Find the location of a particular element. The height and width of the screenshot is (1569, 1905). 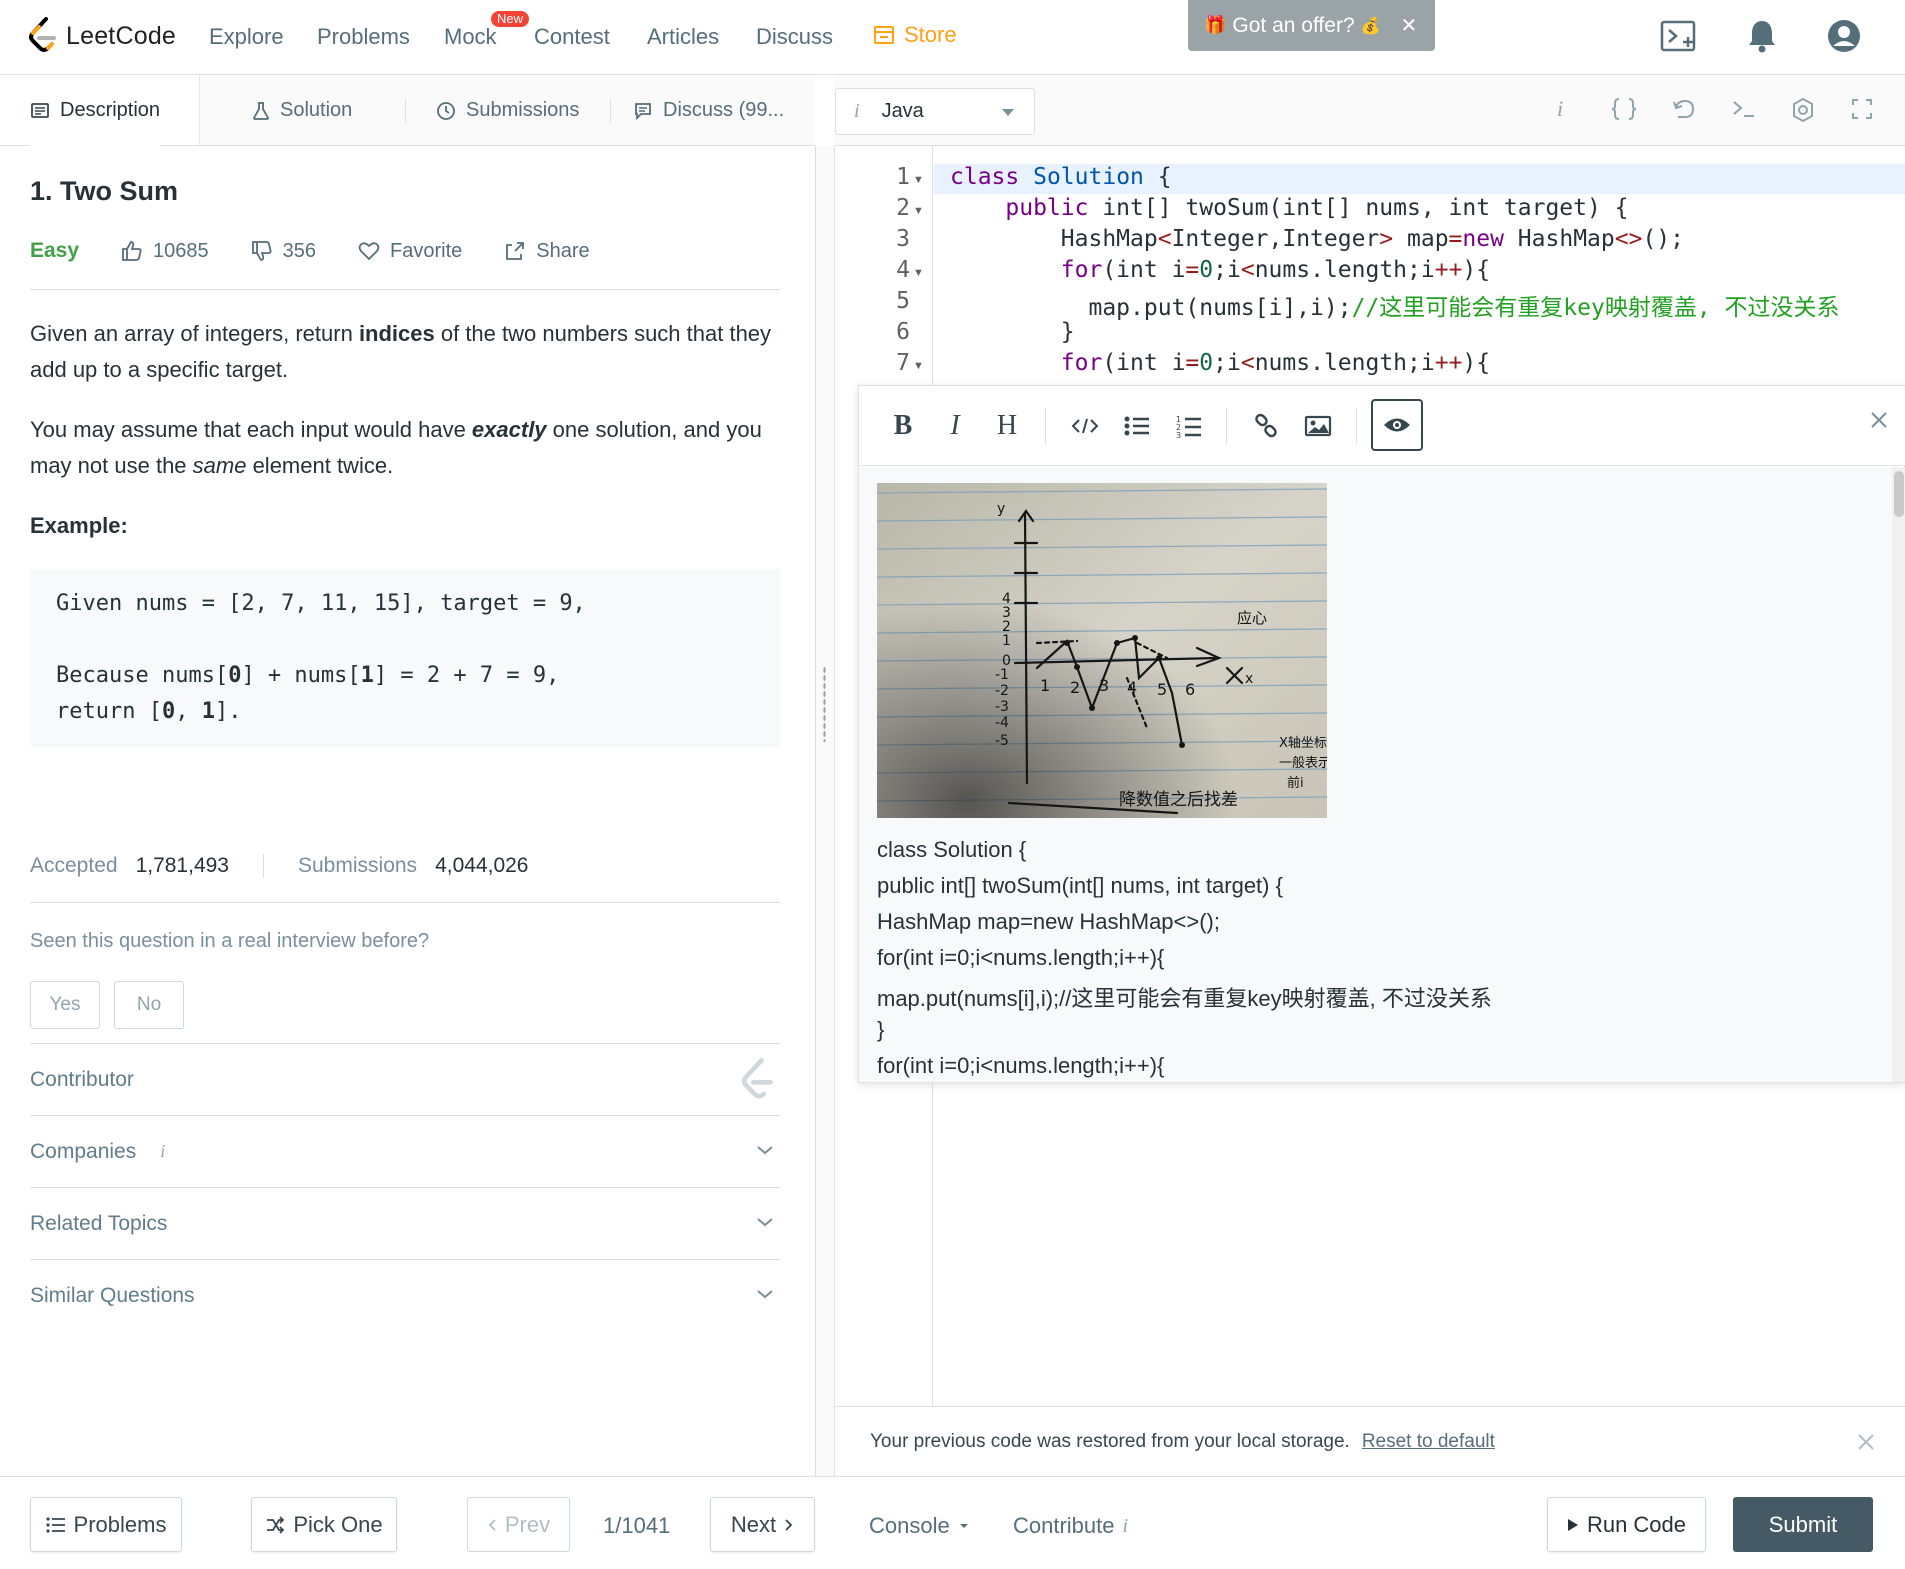

problem-stats: Easy 10685 356 Favorite Share is located at coordinates (331, 251).